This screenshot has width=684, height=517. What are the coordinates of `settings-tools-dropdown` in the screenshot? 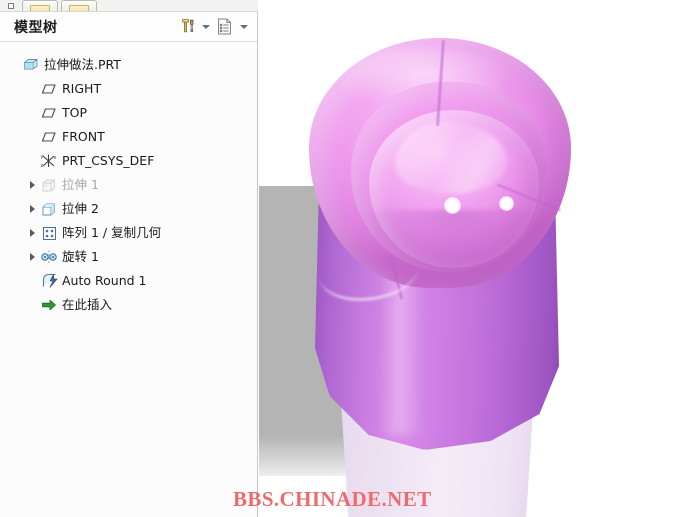 It's located at (206, 27).